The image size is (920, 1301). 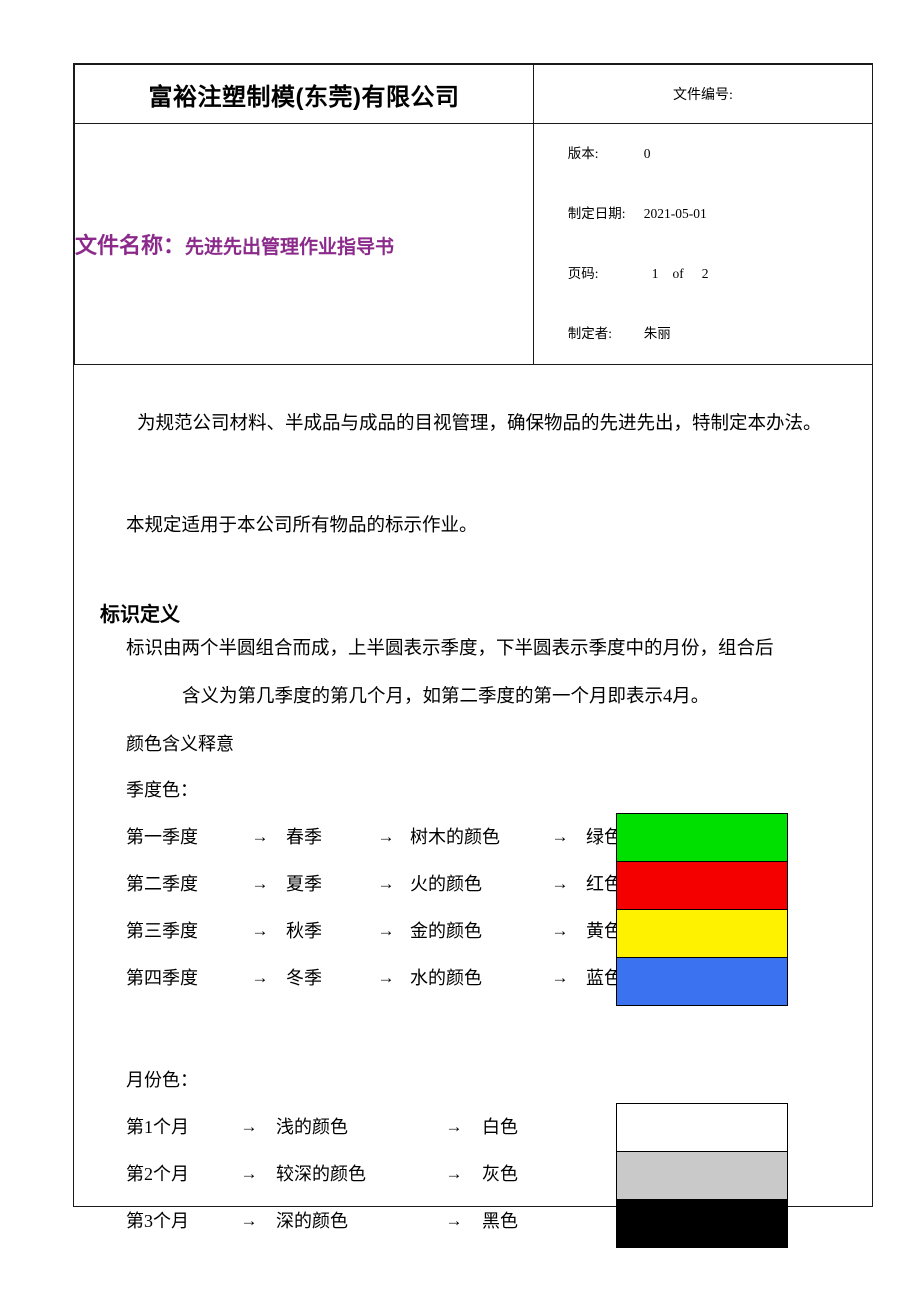 What do you see at coordinates (180, 744) in the screenshot?
I see `color-meaning-heading: 颜色含义释意` at bounding box center [180, 744].